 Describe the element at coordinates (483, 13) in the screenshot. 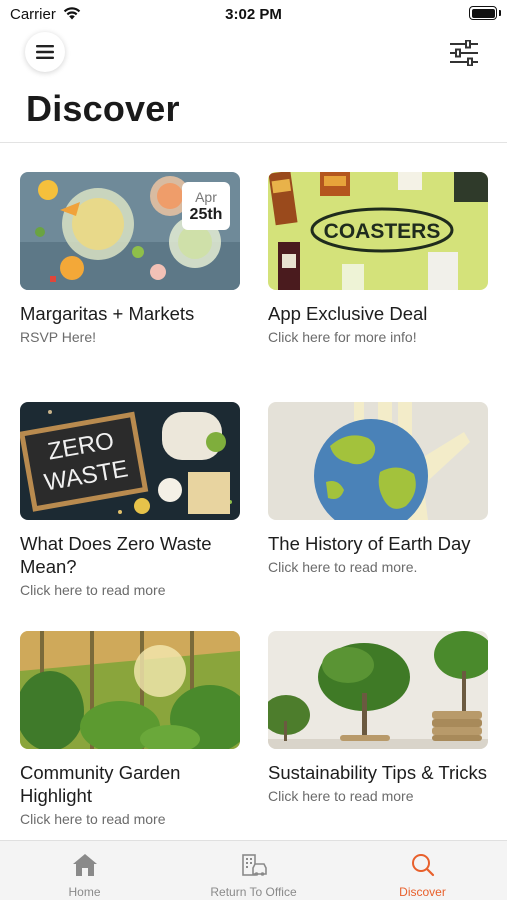

I see `battery-icon` at that location.